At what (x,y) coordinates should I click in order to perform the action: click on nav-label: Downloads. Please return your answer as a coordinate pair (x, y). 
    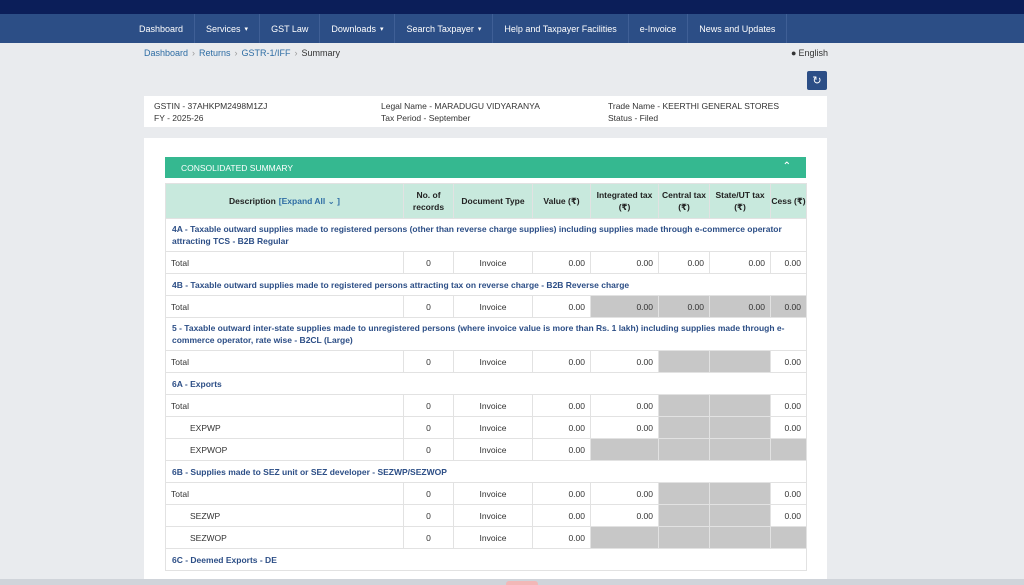
    Looking at the image, I should click on (353, 28).